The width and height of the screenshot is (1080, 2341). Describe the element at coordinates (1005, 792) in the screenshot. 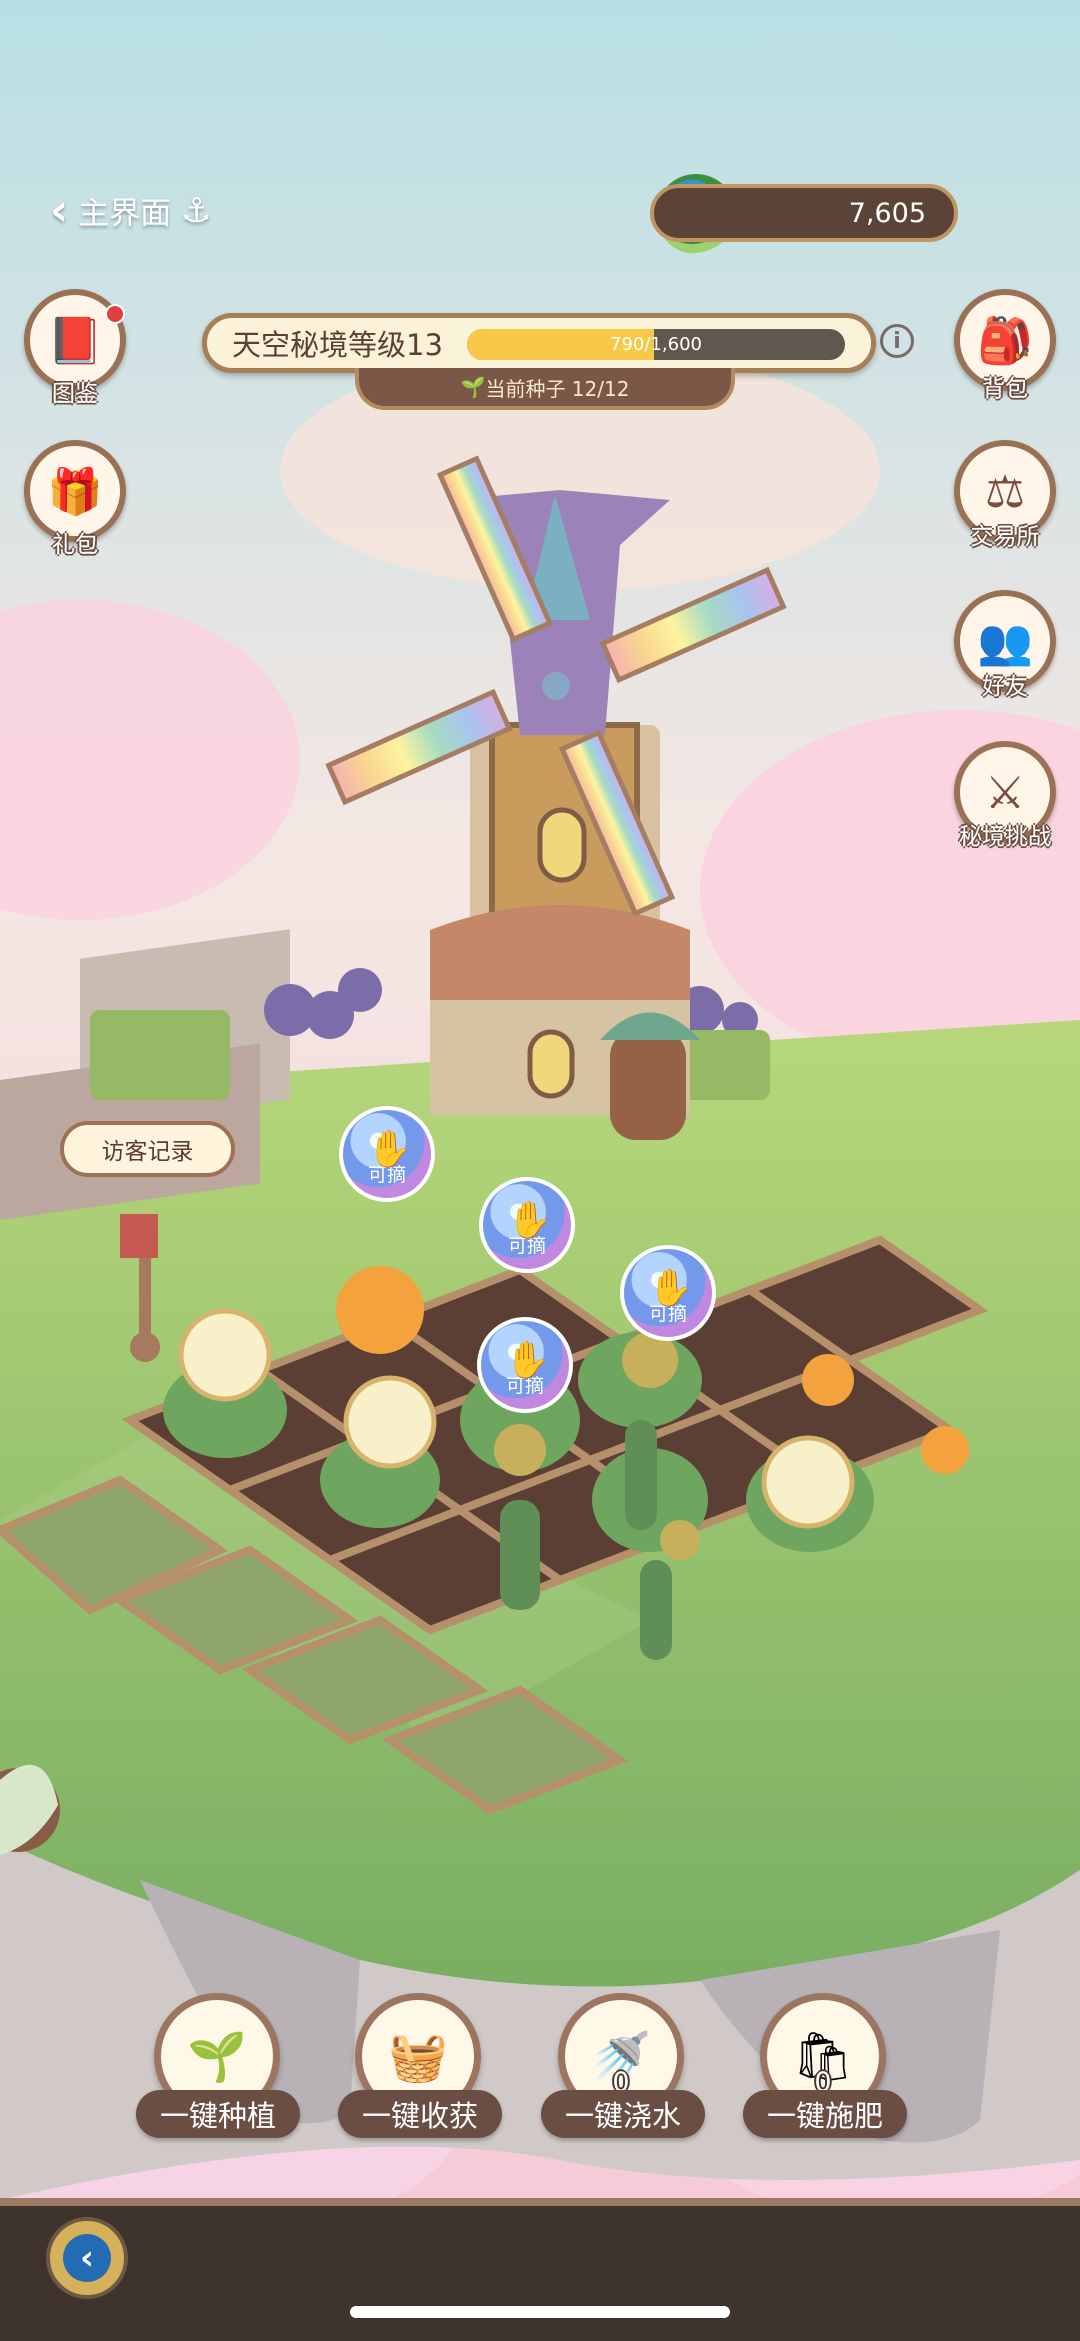

I see `swords-icon: ⚔` at that location.